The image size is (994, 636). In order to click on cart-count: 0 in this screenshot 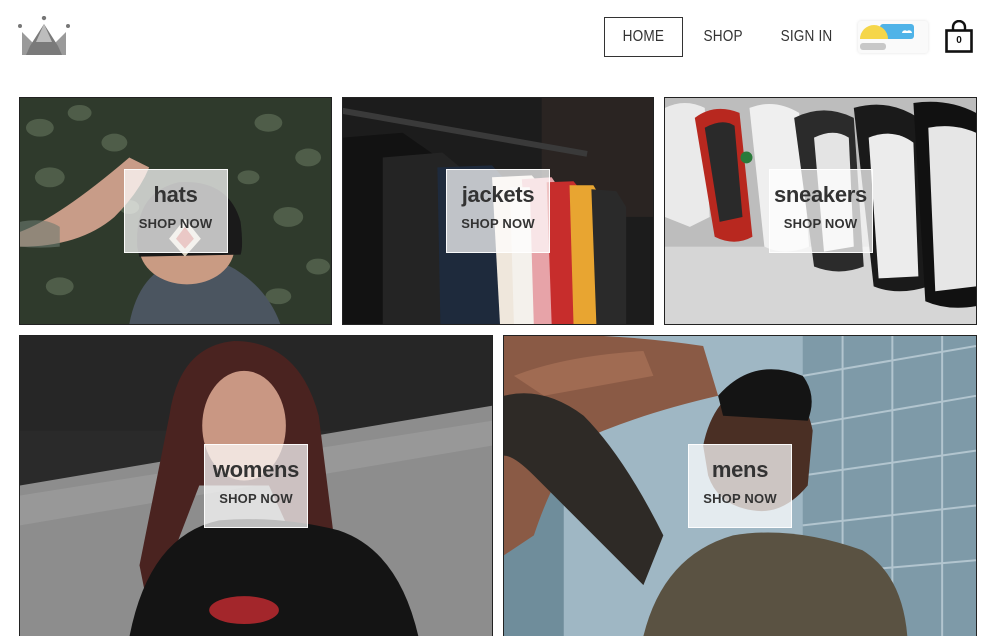, I will do `click(959, 40)`.